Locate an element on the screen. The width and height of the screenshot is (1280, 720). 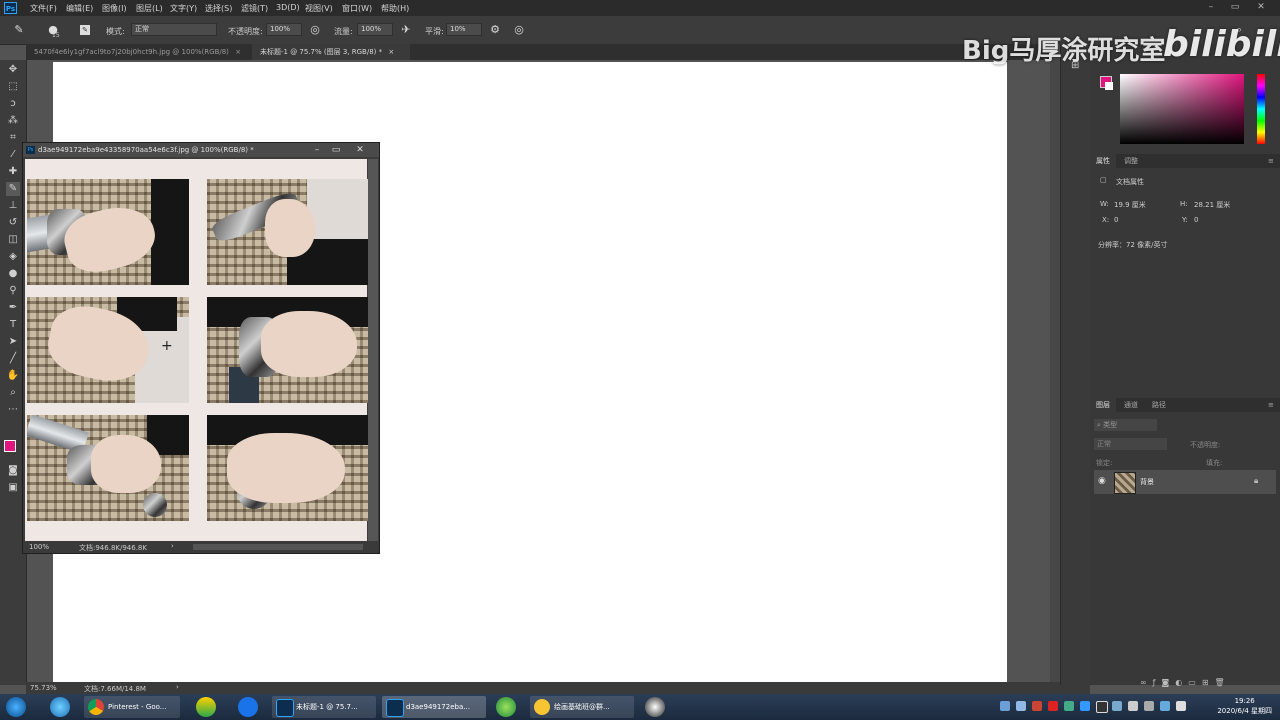
qq-penguin-icon is located at coordinates (655, 707).